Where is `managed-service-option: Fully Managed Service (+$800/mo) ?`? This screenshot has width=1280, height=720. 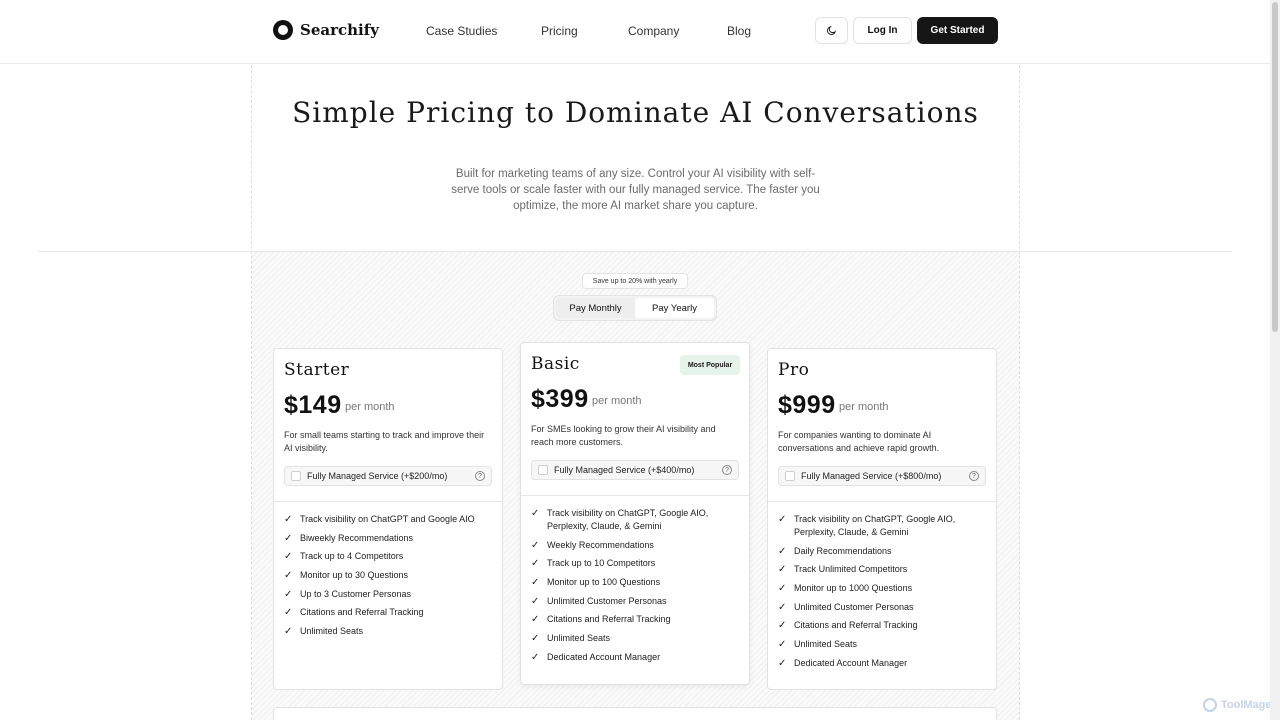 managed-service-option: Fully Managed Service (+$800/mo) ? is located at coordinates (882, 476).